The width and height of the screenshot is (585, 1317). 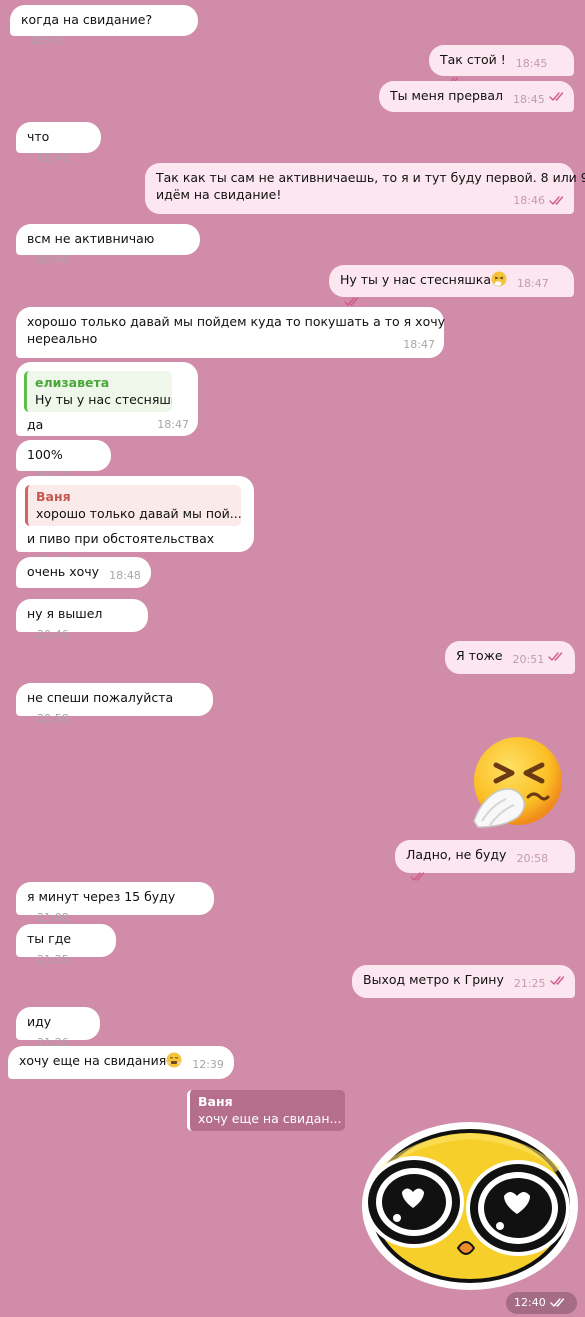 I want to click on message-outgoing: Ну ты у нас стесняшка 18:47, so click(x=451, y=285).